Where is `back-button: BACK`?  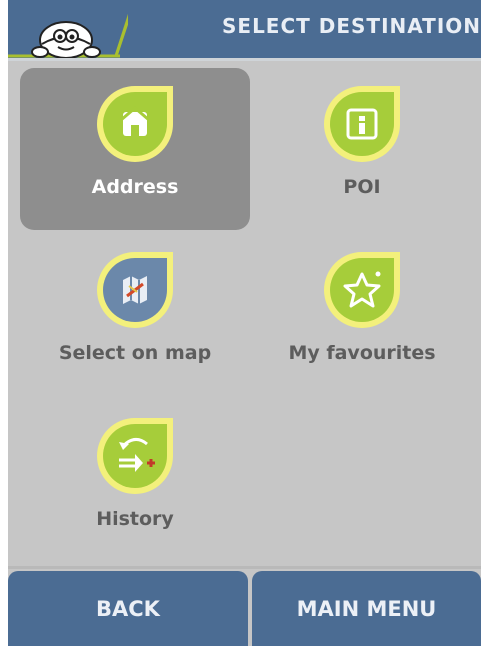 back-button: BACK is located at coordinates (128, 608).